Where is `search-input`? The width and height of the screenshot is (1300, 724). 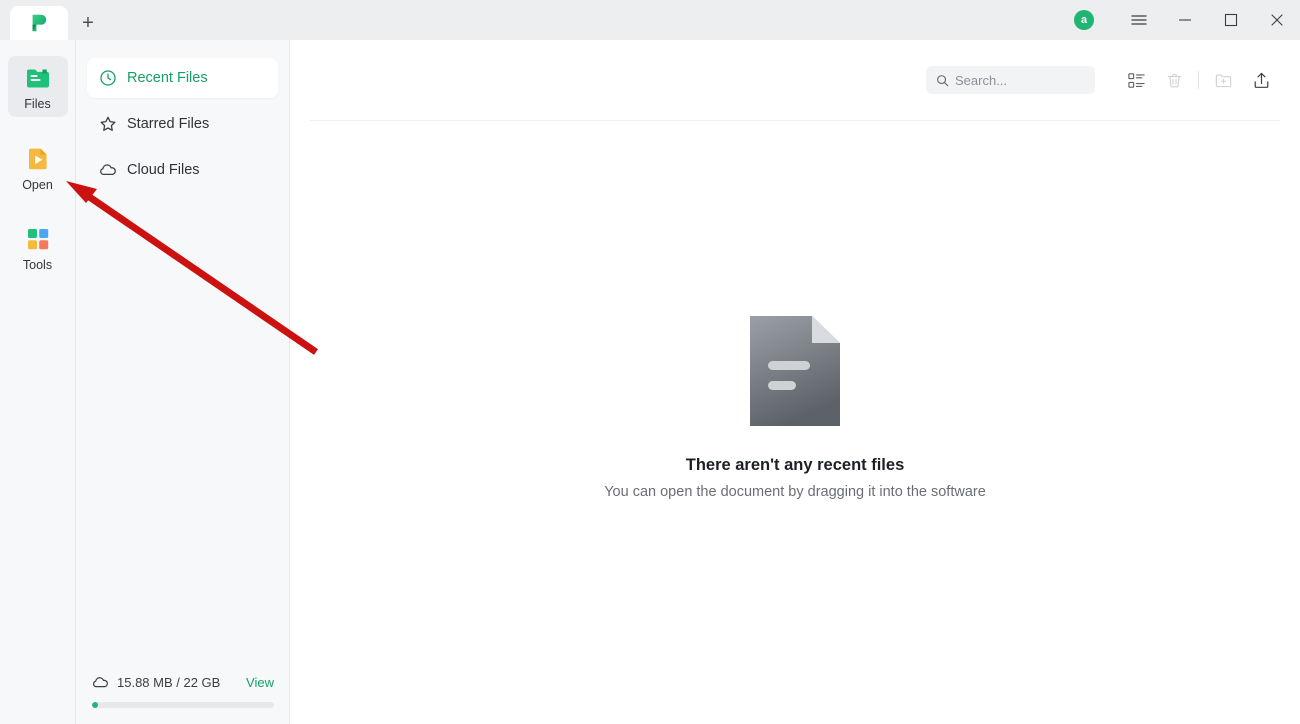 search-input is located at coordinates (1015, 80).